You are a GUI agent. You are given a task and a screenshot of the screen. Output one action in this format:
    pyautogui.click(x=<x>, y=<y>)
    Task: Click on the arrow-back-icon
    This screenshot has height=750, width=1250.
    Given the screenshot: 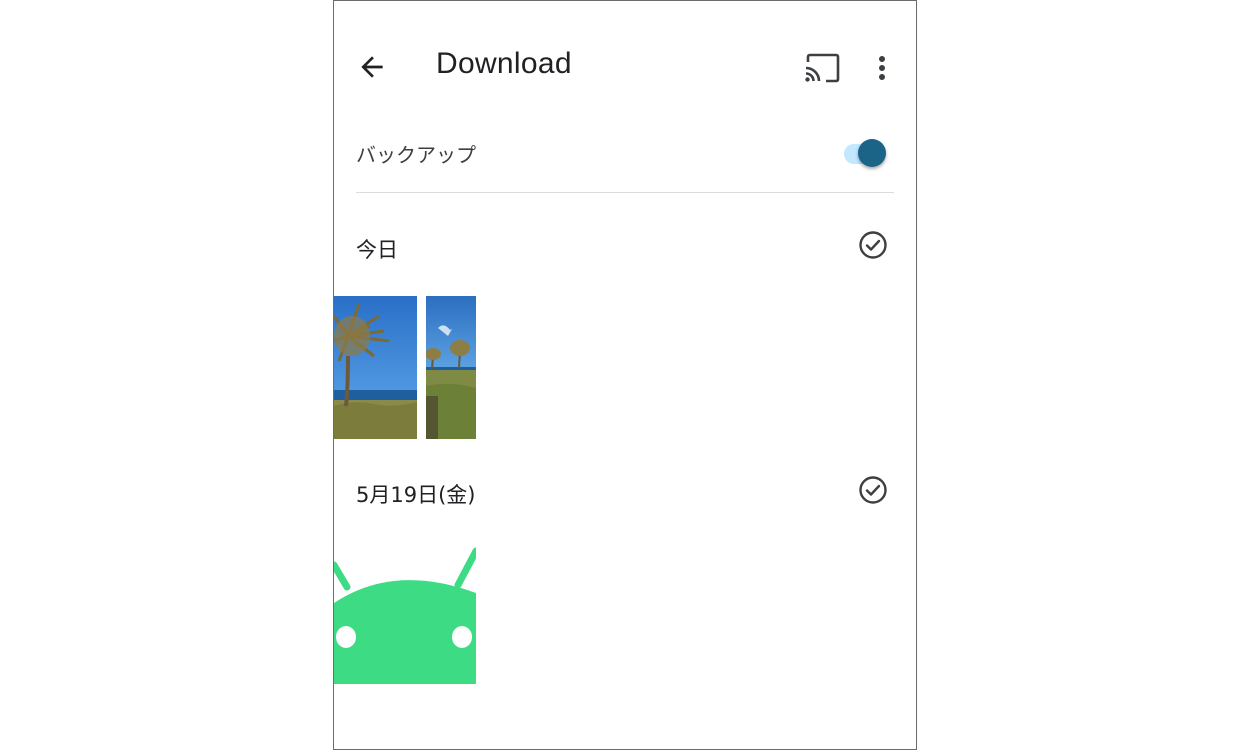 What is the action you would take?
    pyautogui.click(x=372, y=67)
    